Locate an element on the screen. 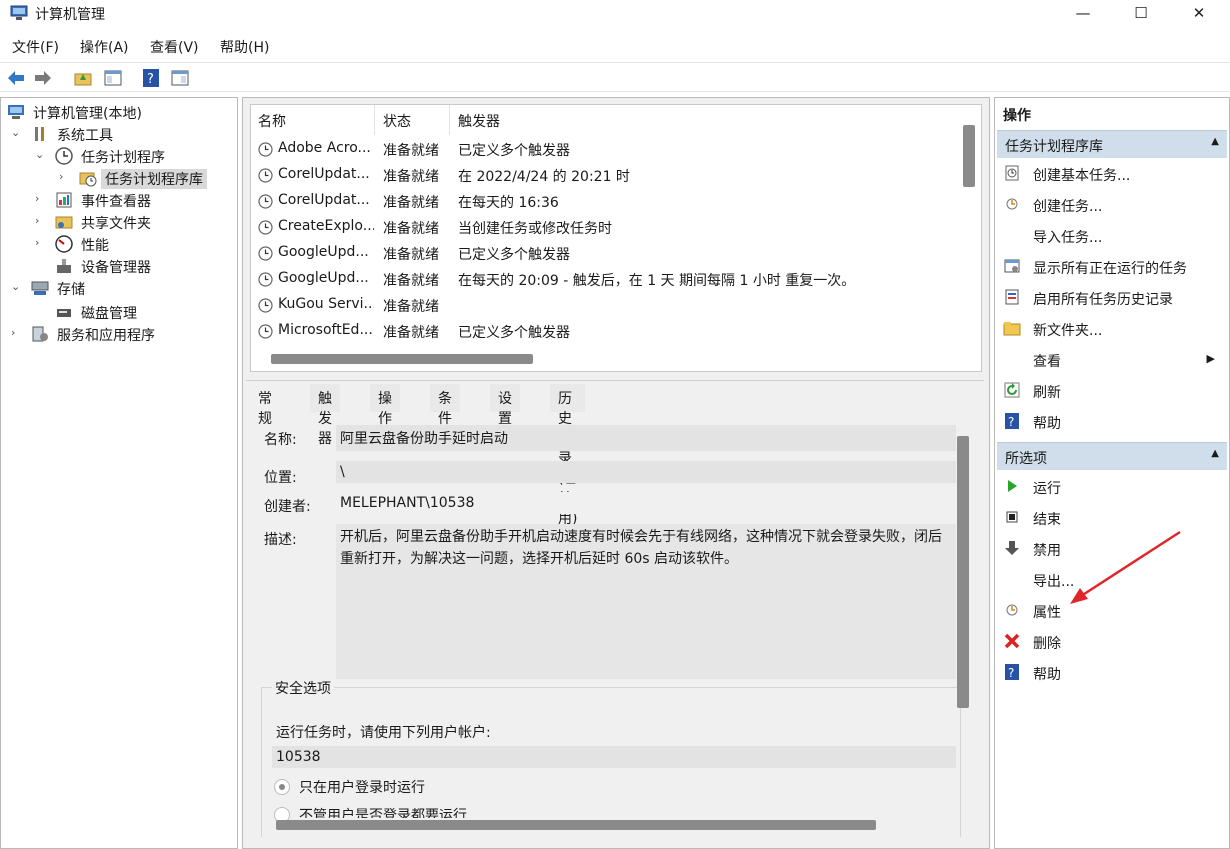 The image size is (1230, 849). radio-run-when-logged-on is located at coordinates (282, 787).